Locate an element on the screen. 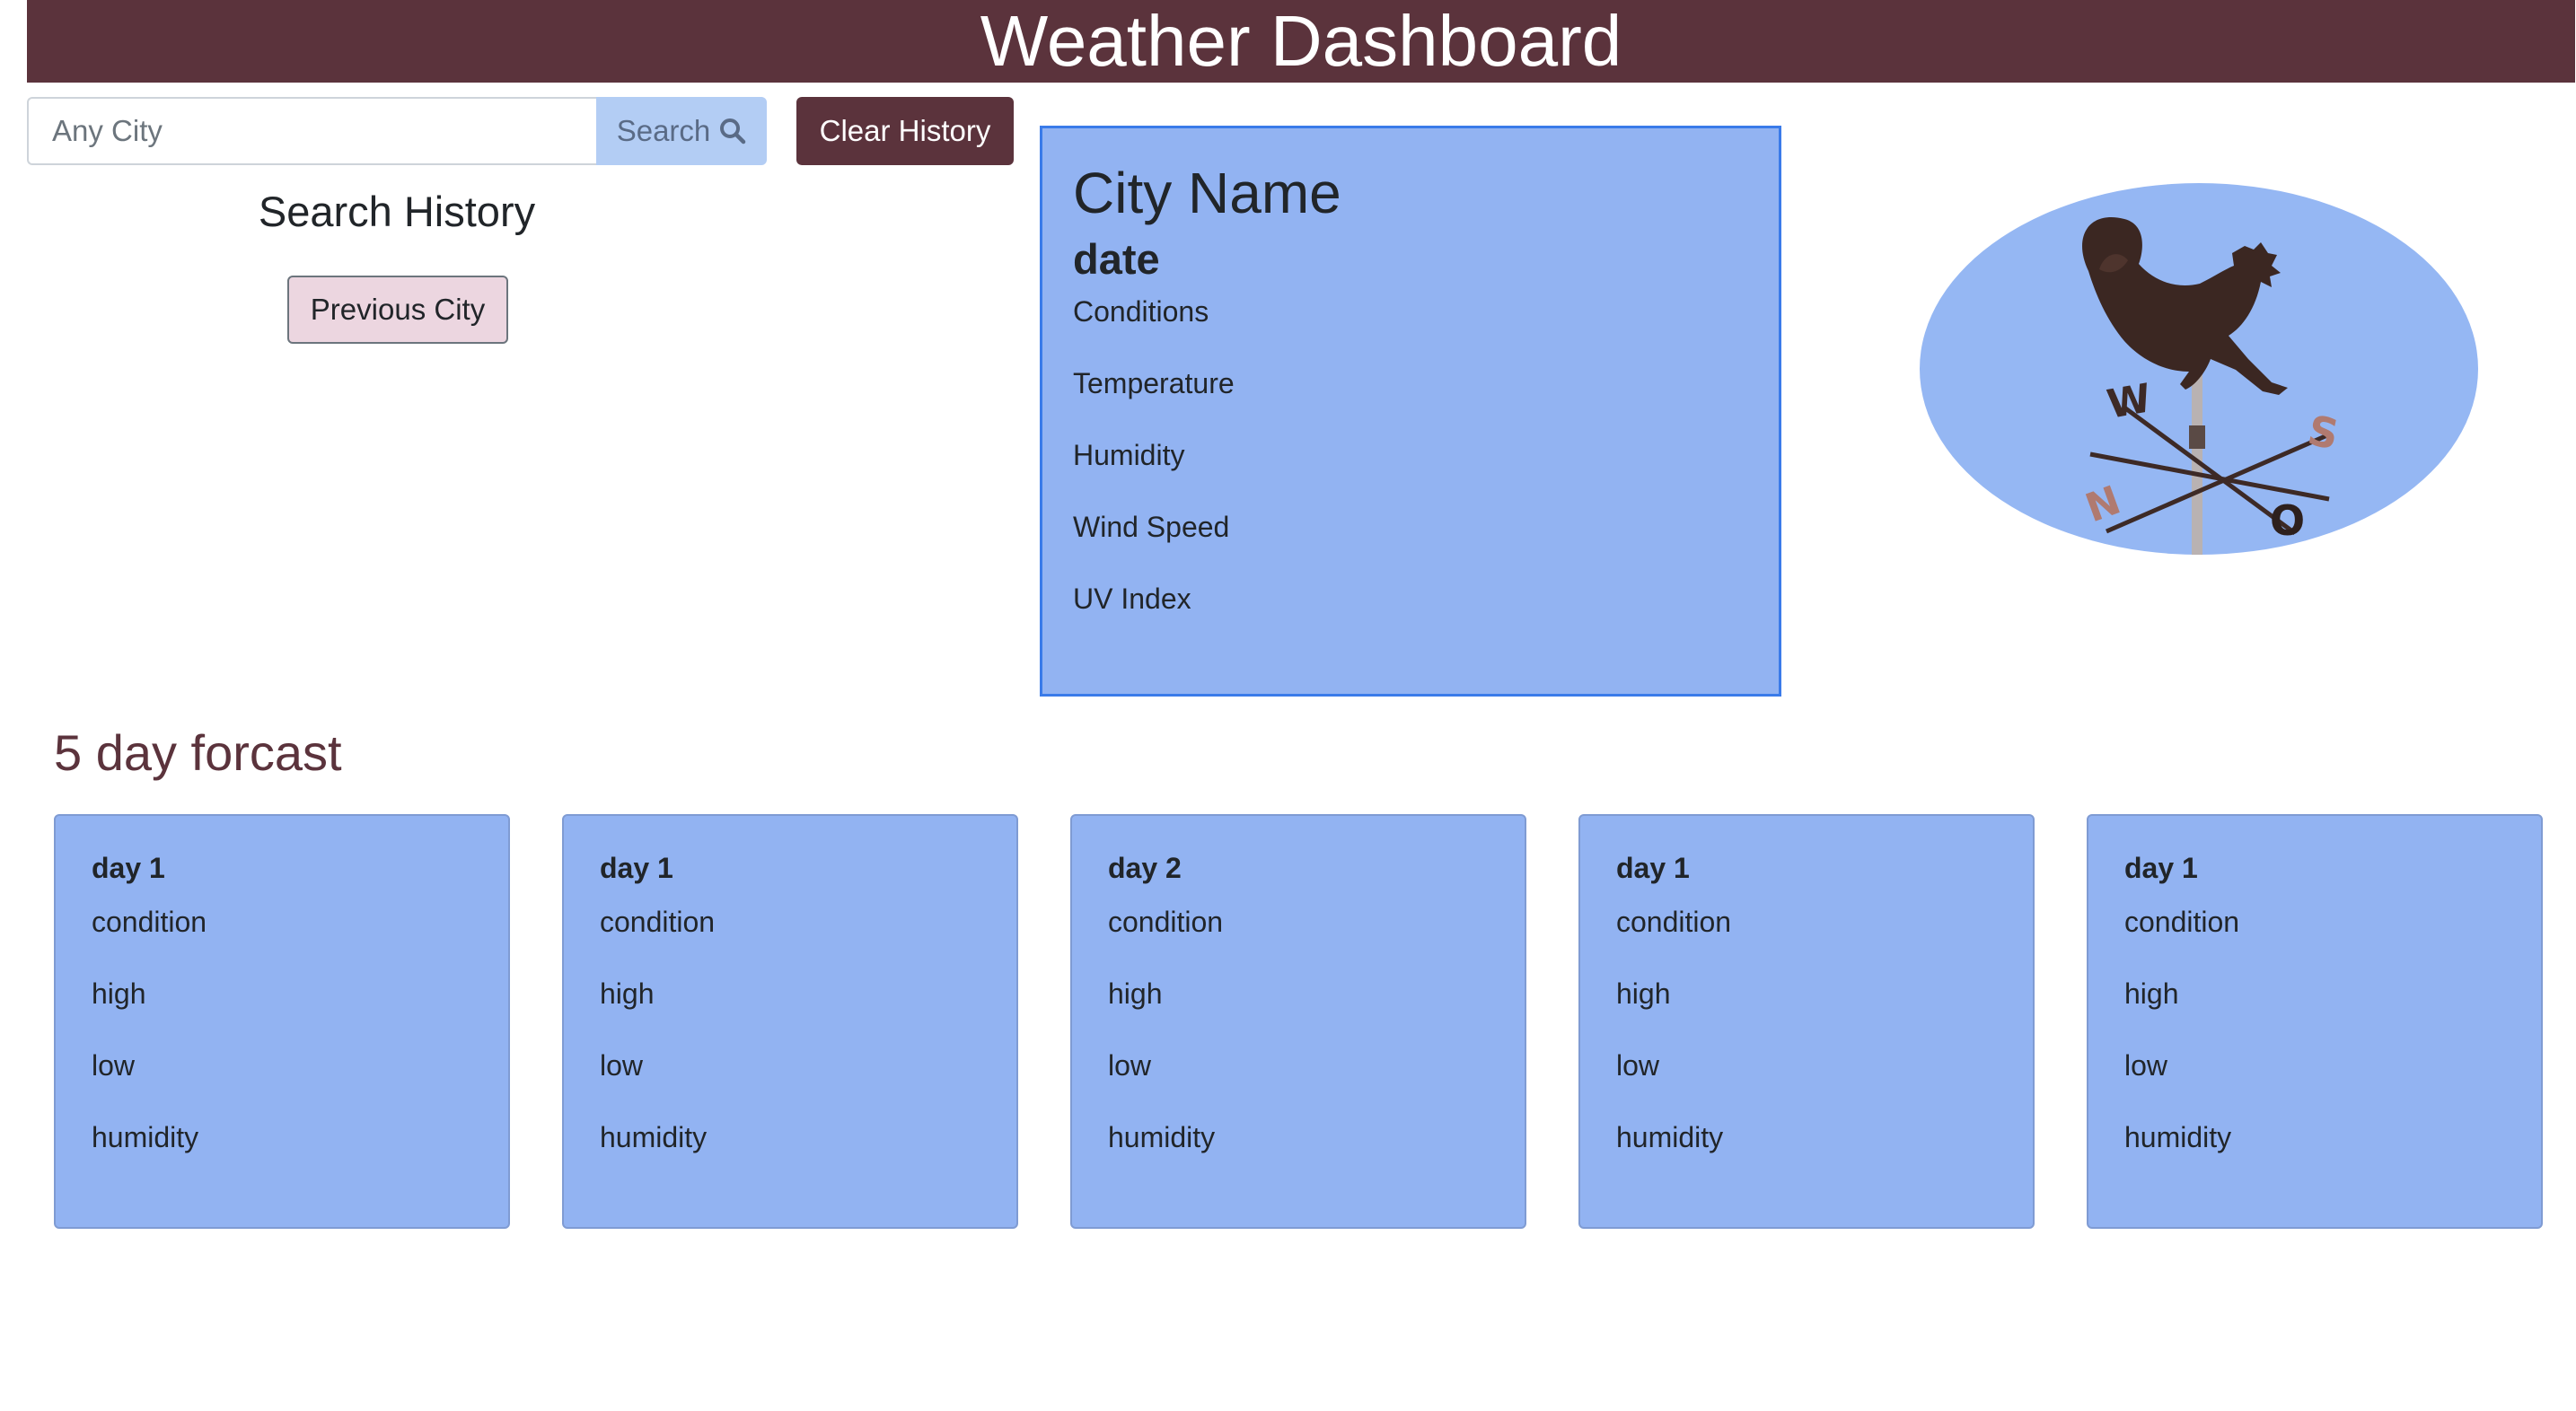 This screenshot has height=1411, width=2576. conditions-field: Conditions is located at coordinates (1141, 311).